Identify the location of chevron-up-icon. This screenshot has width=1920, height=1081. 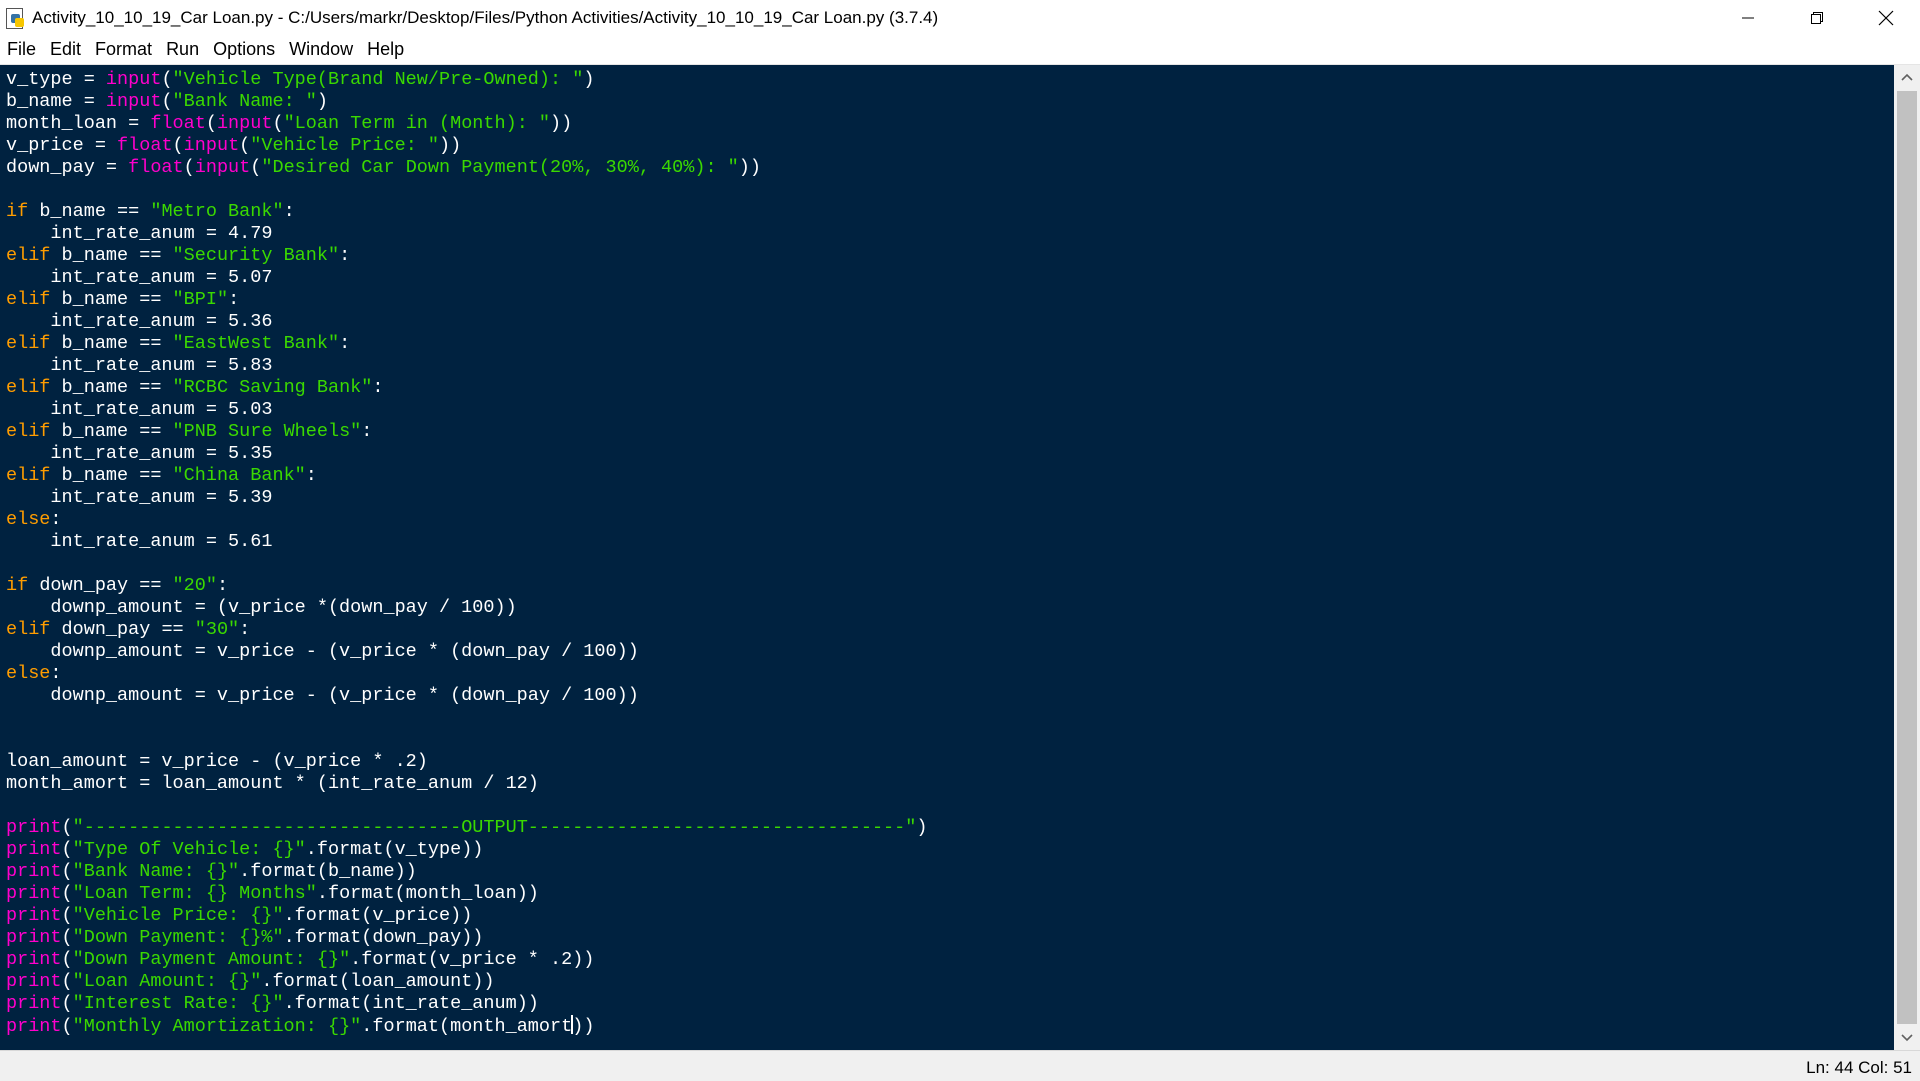
(1907, 77).